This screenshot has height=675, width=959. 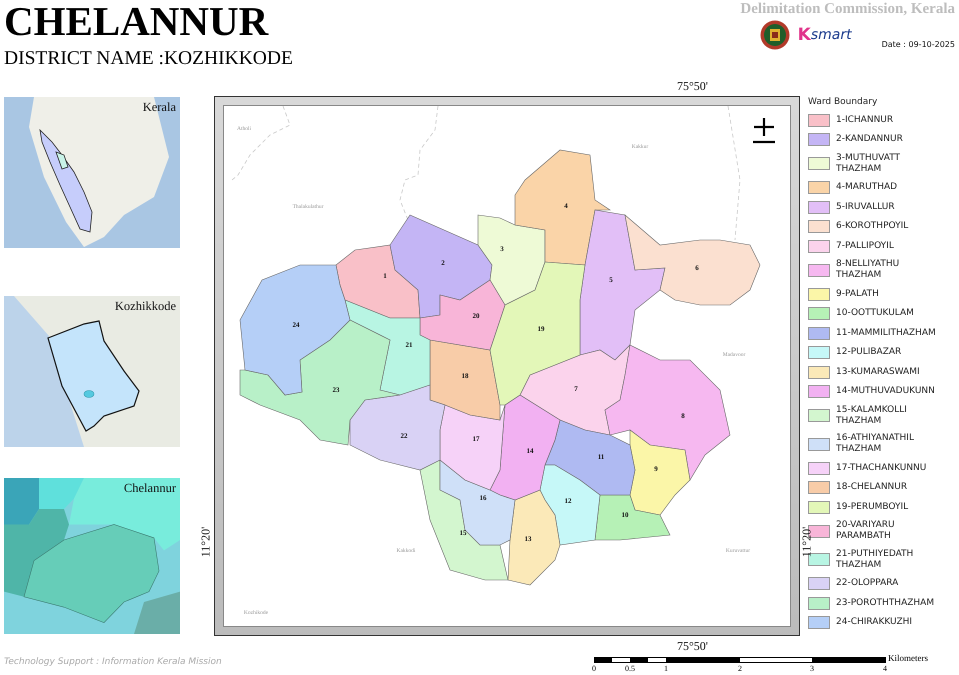 I want to click on legend-label: 23-POROTHTHAZHAM, so click(x=886, y=603).